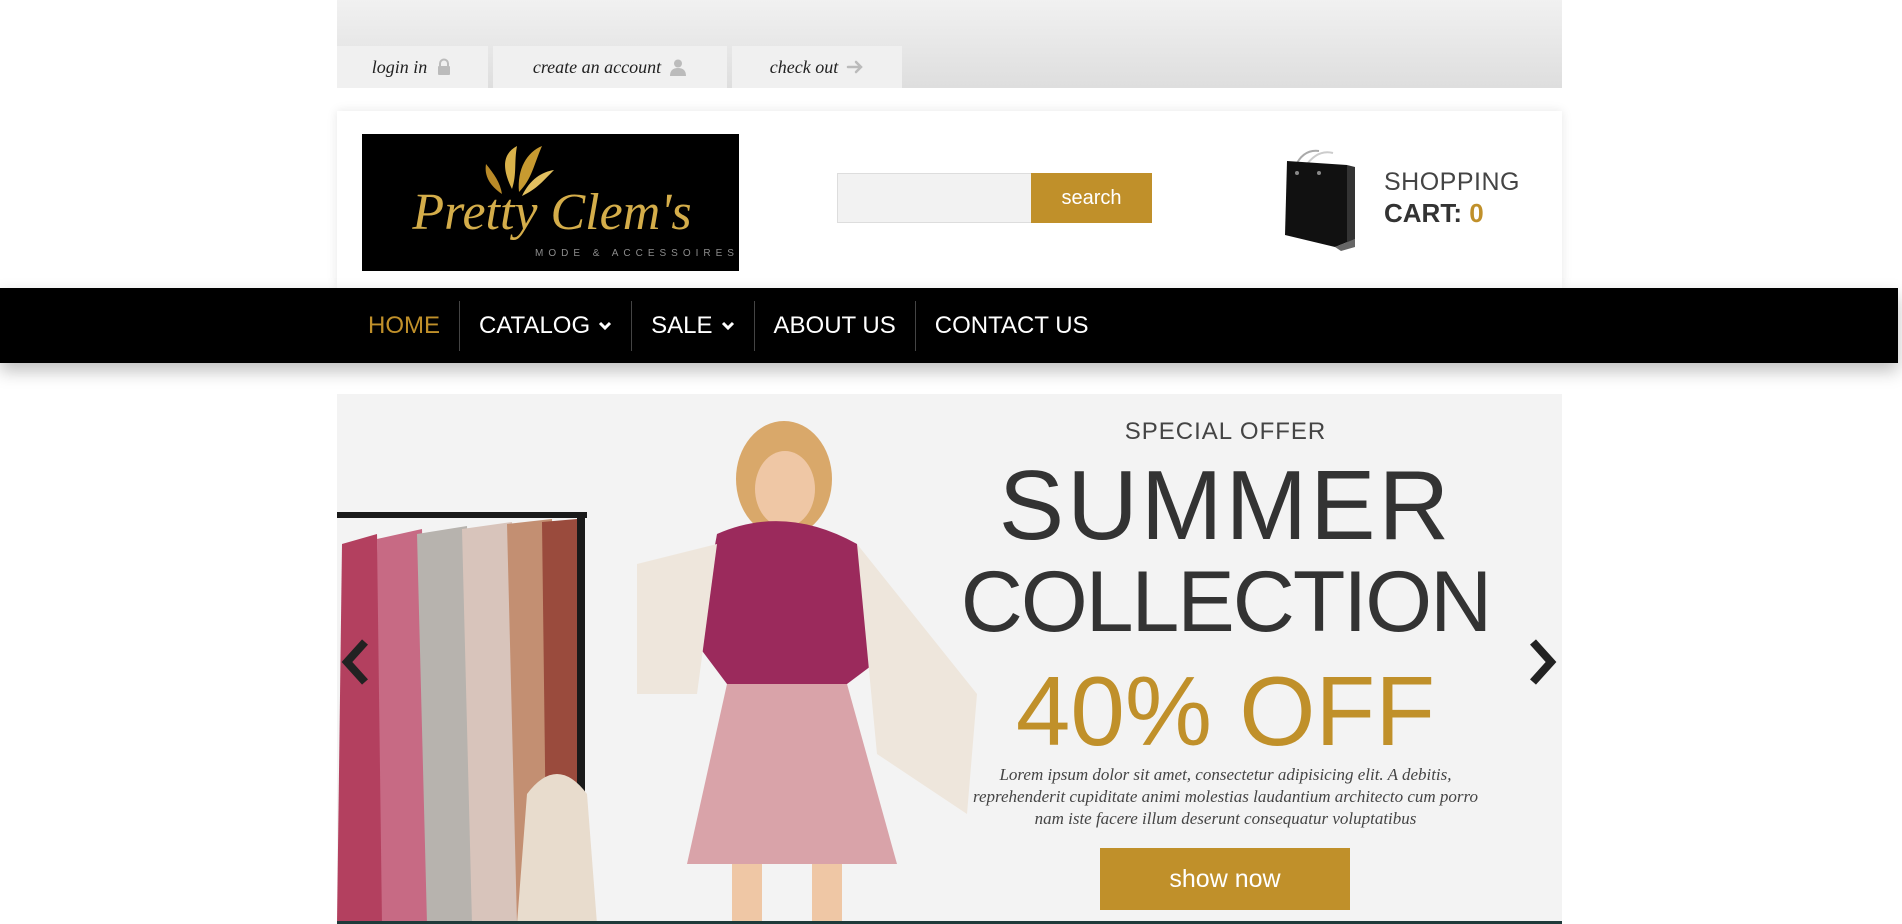 Image resolution: width=1902 pixels, height=924 pixels. I want to click on account-links: login in create an account check out, so click(622, 67).